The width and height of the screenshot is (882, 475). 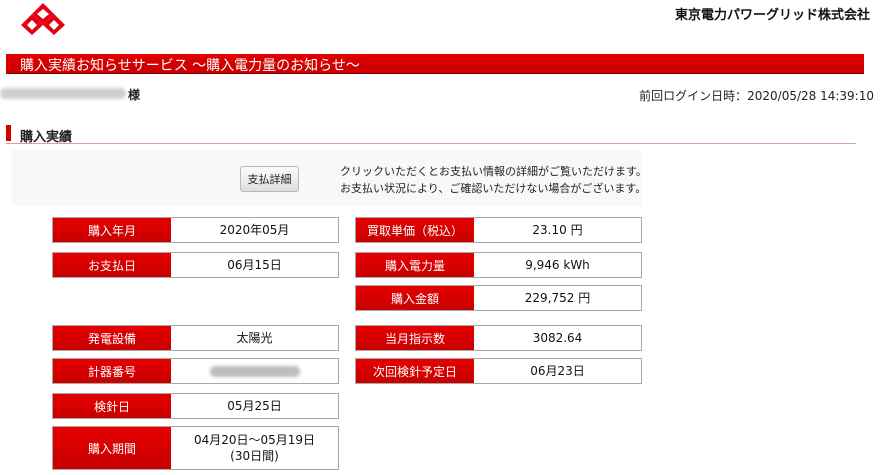 What do you see at coordinates (195, 230) in the screenshot?
I see `purchase-month-row: 購入年月 2020年05月` at bounding box center [195, 230].